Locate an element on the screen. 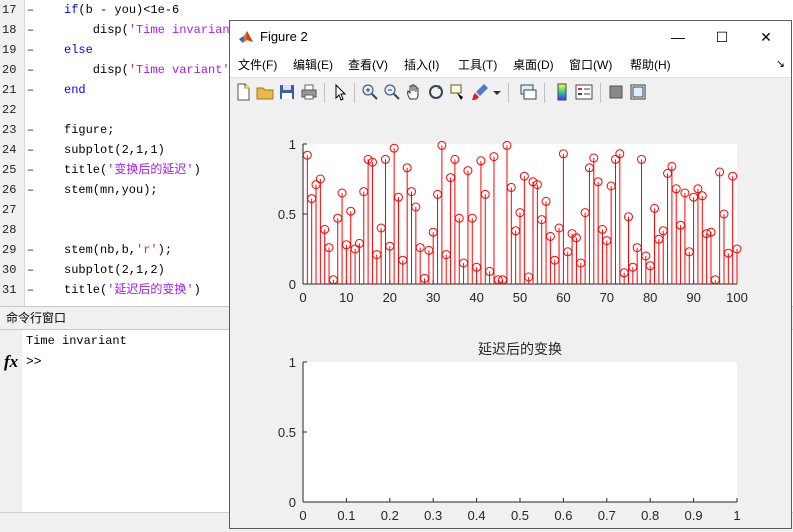  menu-more-icon: ↘ is located at coordinates (780, 63).